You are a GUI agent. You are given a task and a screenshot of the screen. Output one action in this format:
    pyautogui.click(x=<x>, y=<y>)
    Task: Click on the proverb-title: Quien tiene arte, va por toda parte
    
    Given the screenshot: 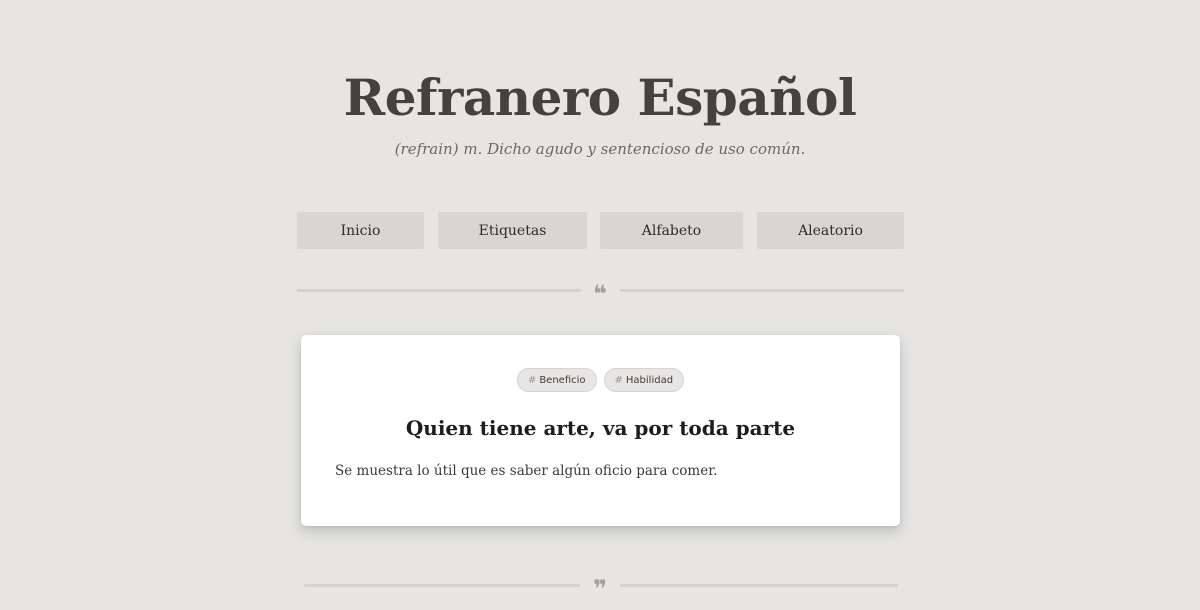 What is the action you would take?
    pyautogui.click(x=600, y=428)
    